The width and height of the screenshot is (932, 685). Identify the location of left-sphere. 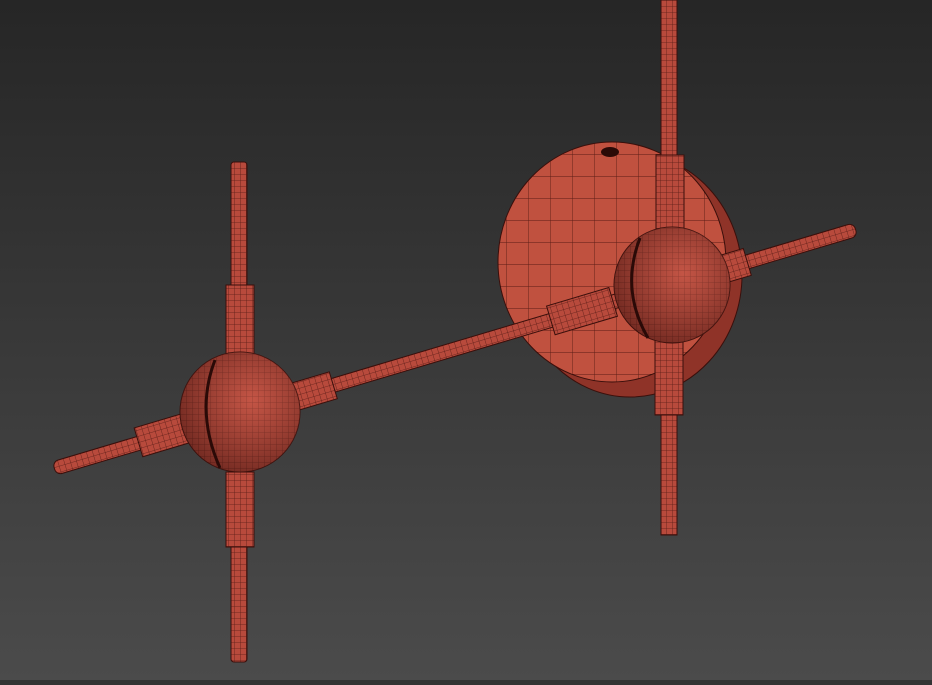
(240, 412).